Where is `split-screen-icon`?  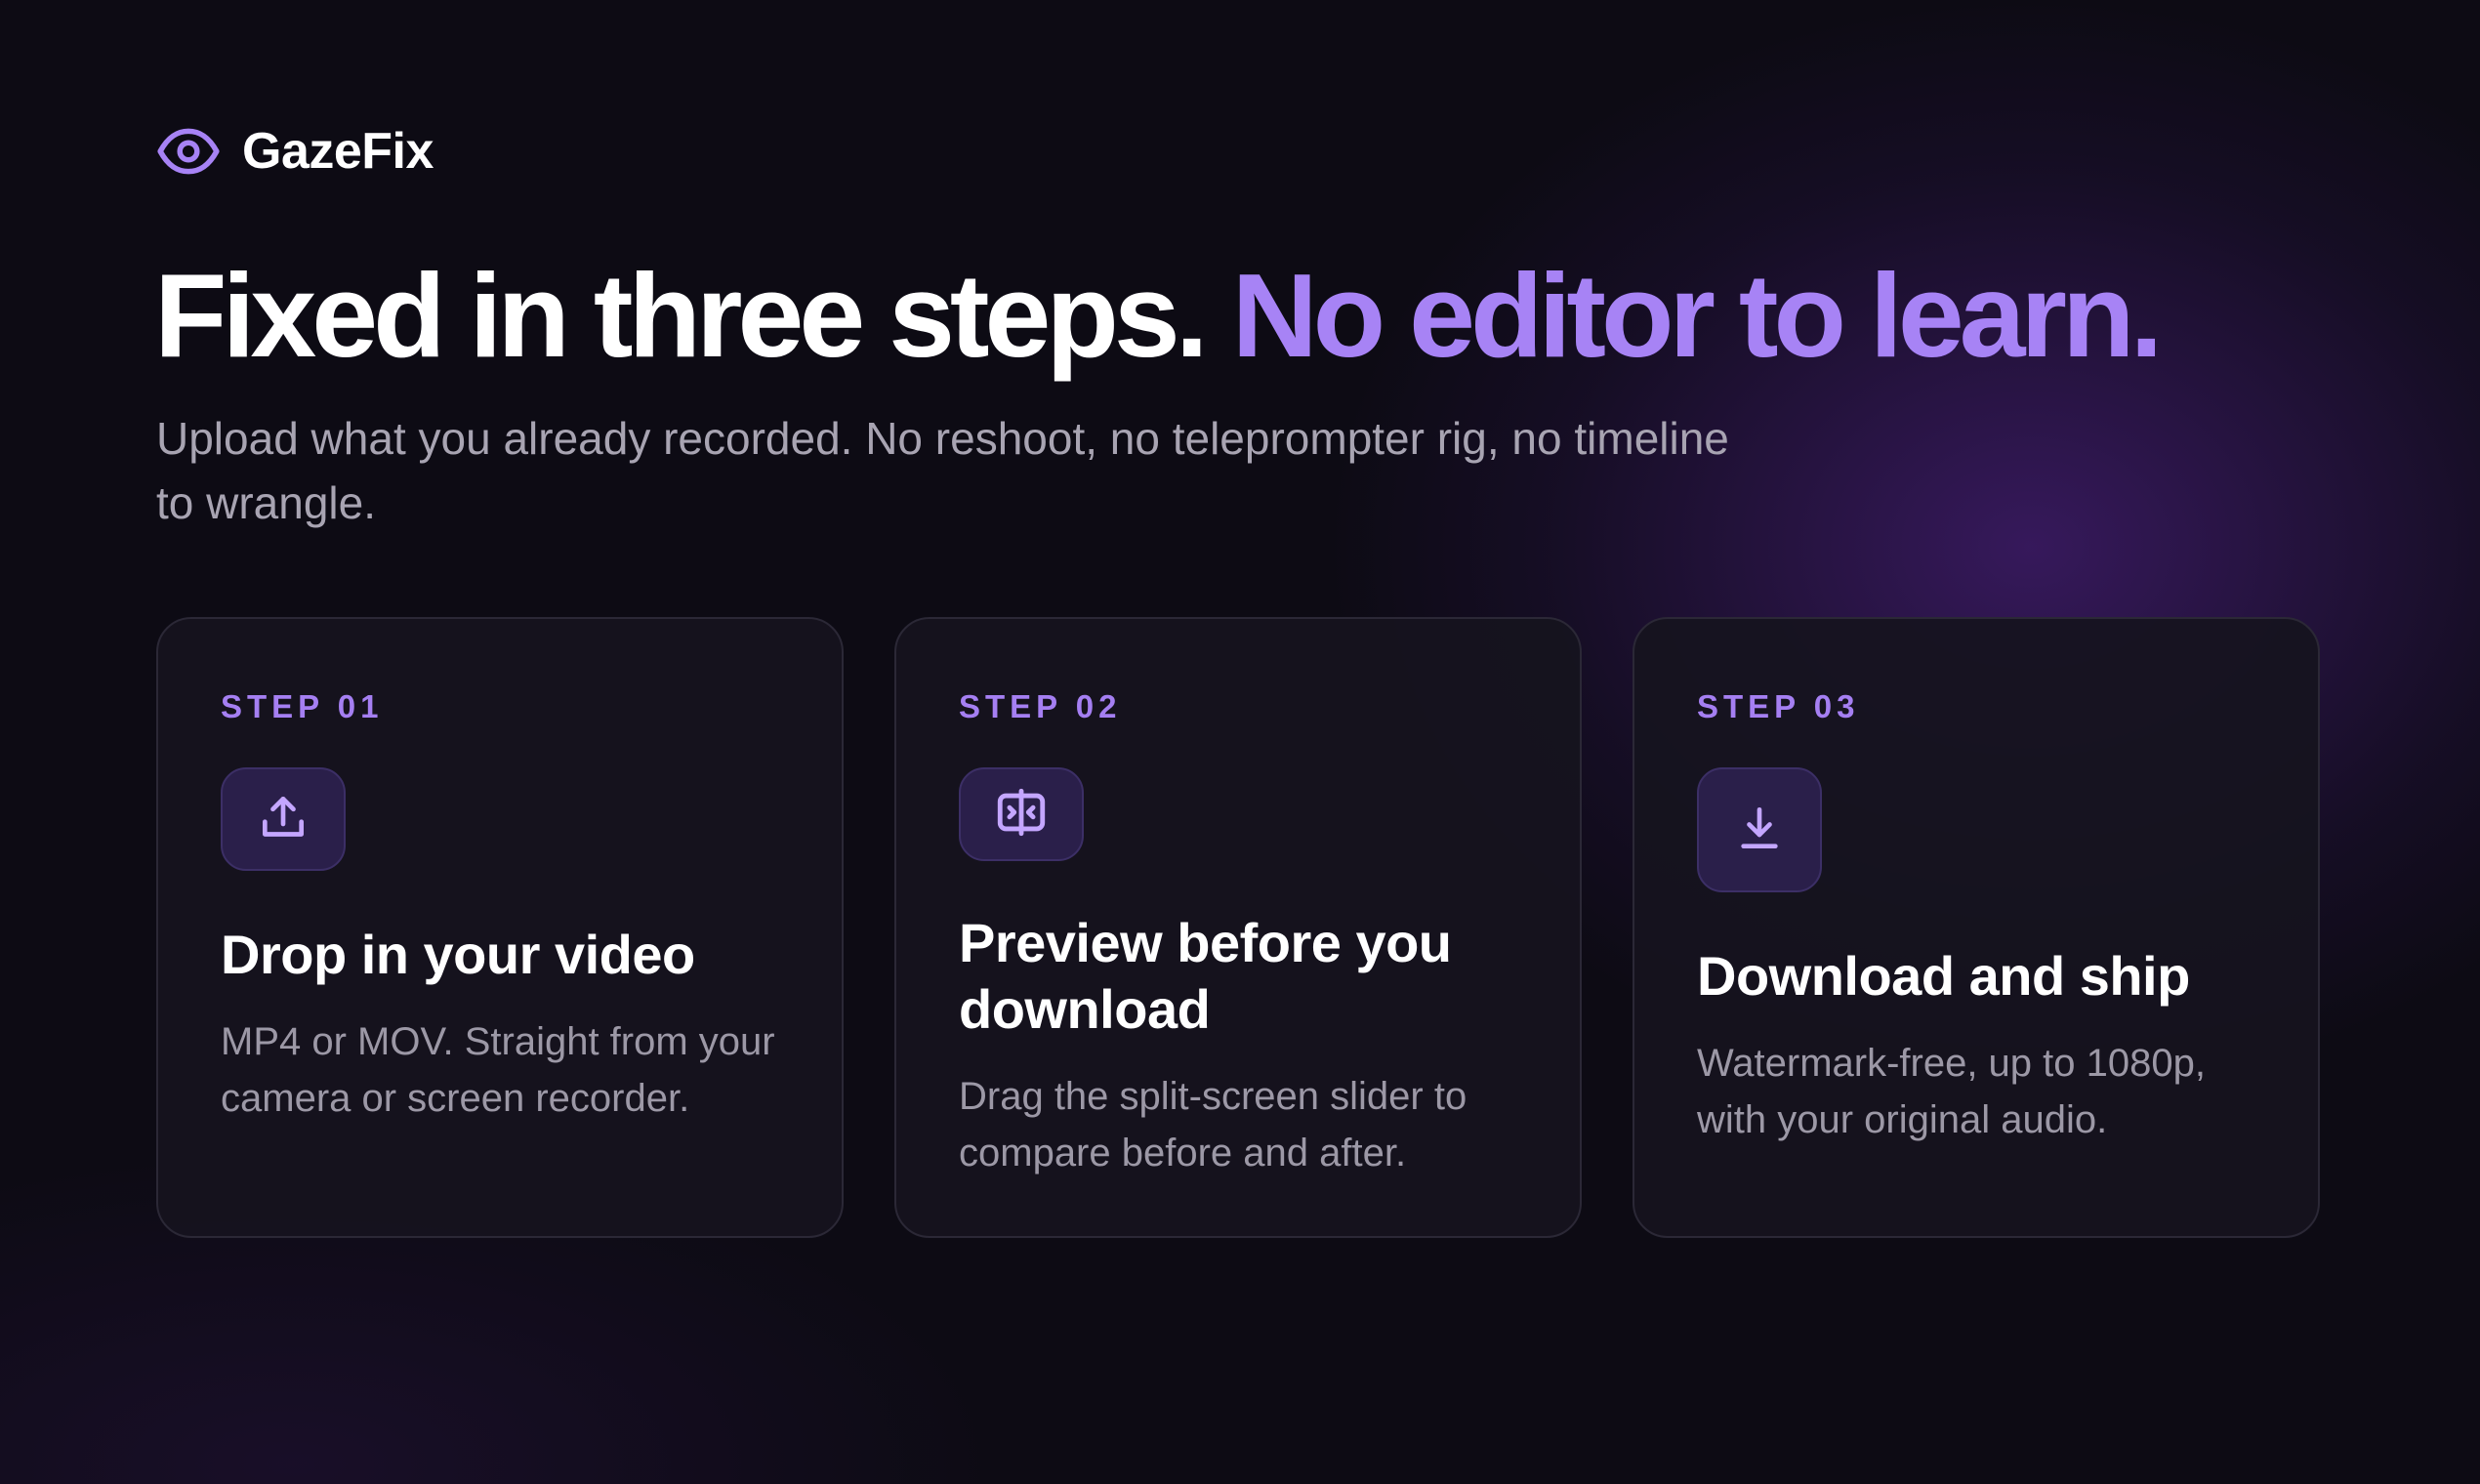 split-screen-icon is located at coordinates (1021, 815).